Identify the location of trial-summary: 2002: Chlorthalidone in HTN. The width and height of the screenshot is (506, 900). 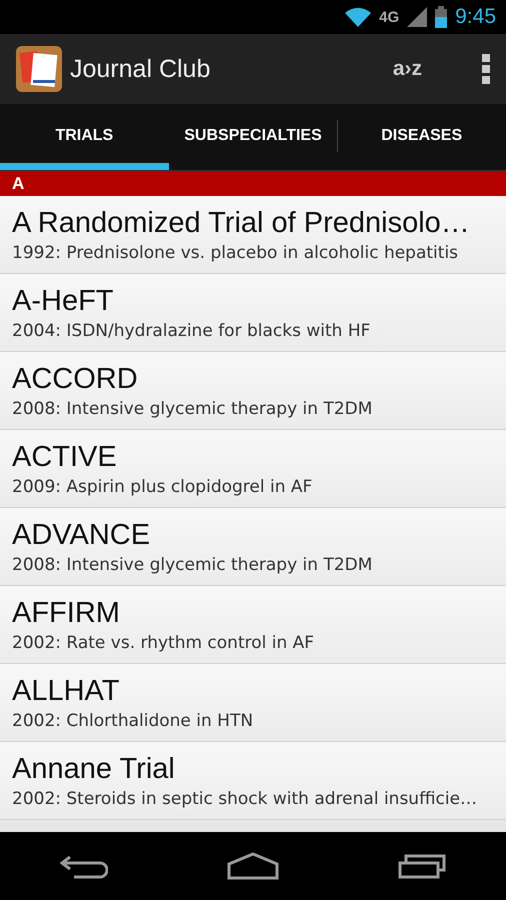
(133, 721).